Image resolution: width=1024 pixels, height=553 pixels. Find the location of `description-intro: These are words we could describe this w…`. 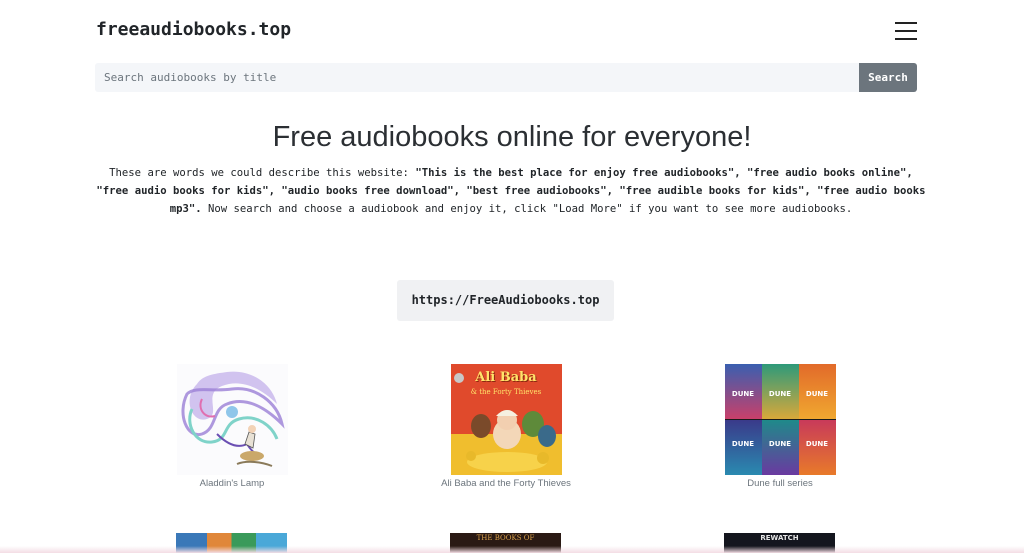

description-intro: These are words we could describe this w… is located at coordinates (262, 173).